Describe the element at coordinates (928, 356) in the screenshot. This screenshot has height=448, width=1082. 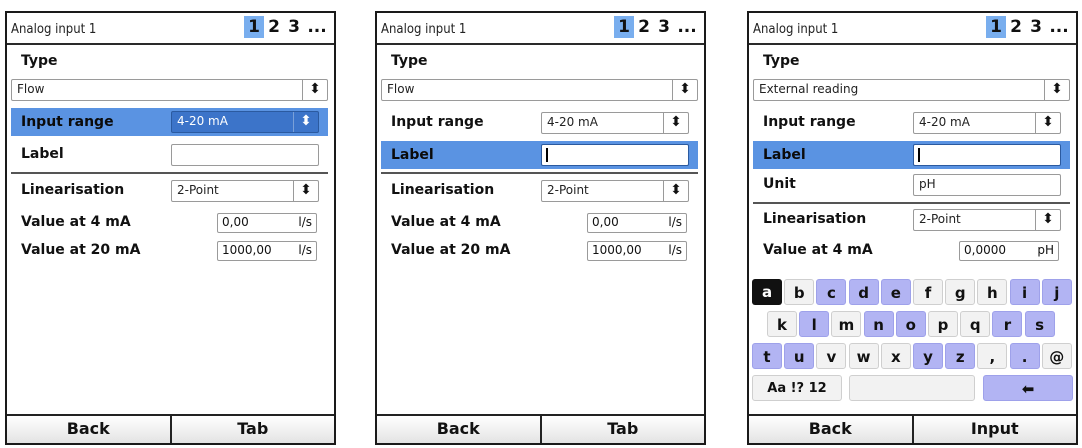
I see `key-y: y` at that location.